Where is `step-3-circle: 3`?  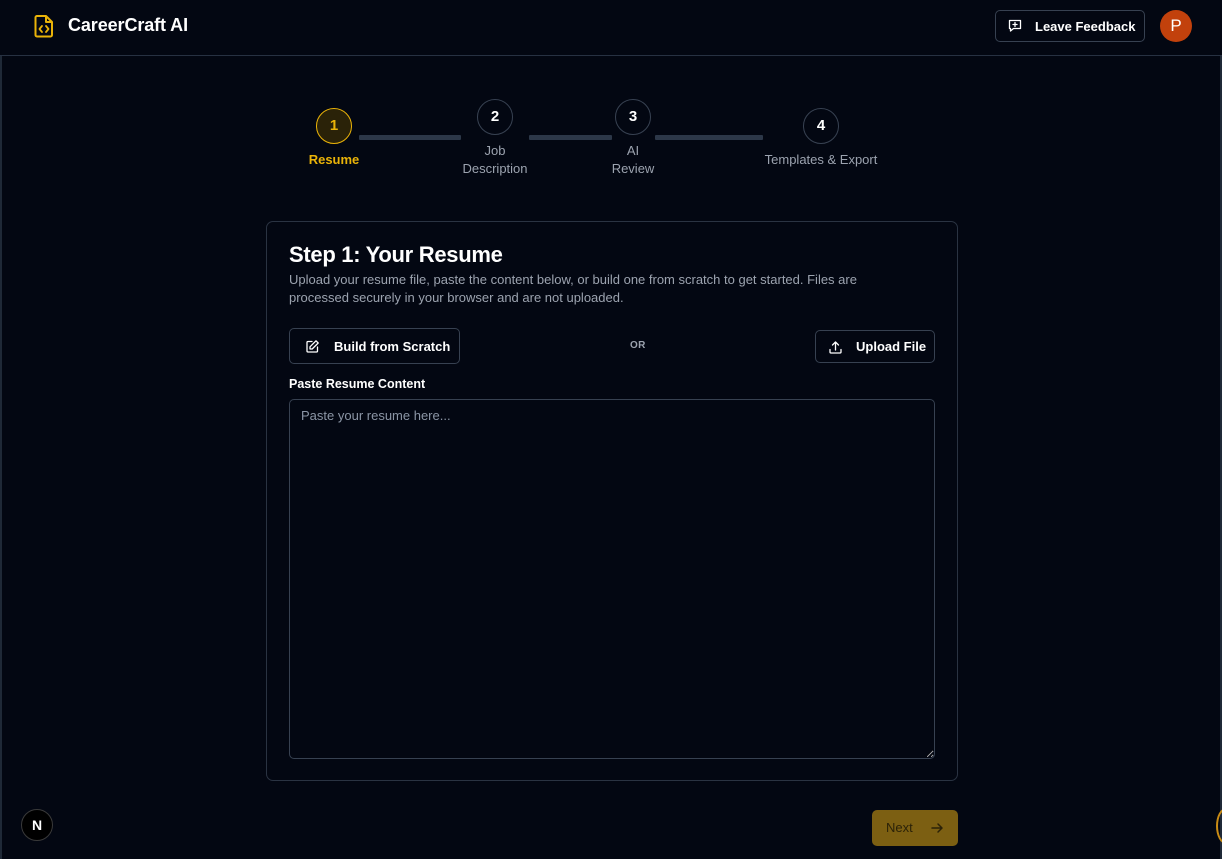 step-3-circle: 3 is located at coordinates (633, 117).